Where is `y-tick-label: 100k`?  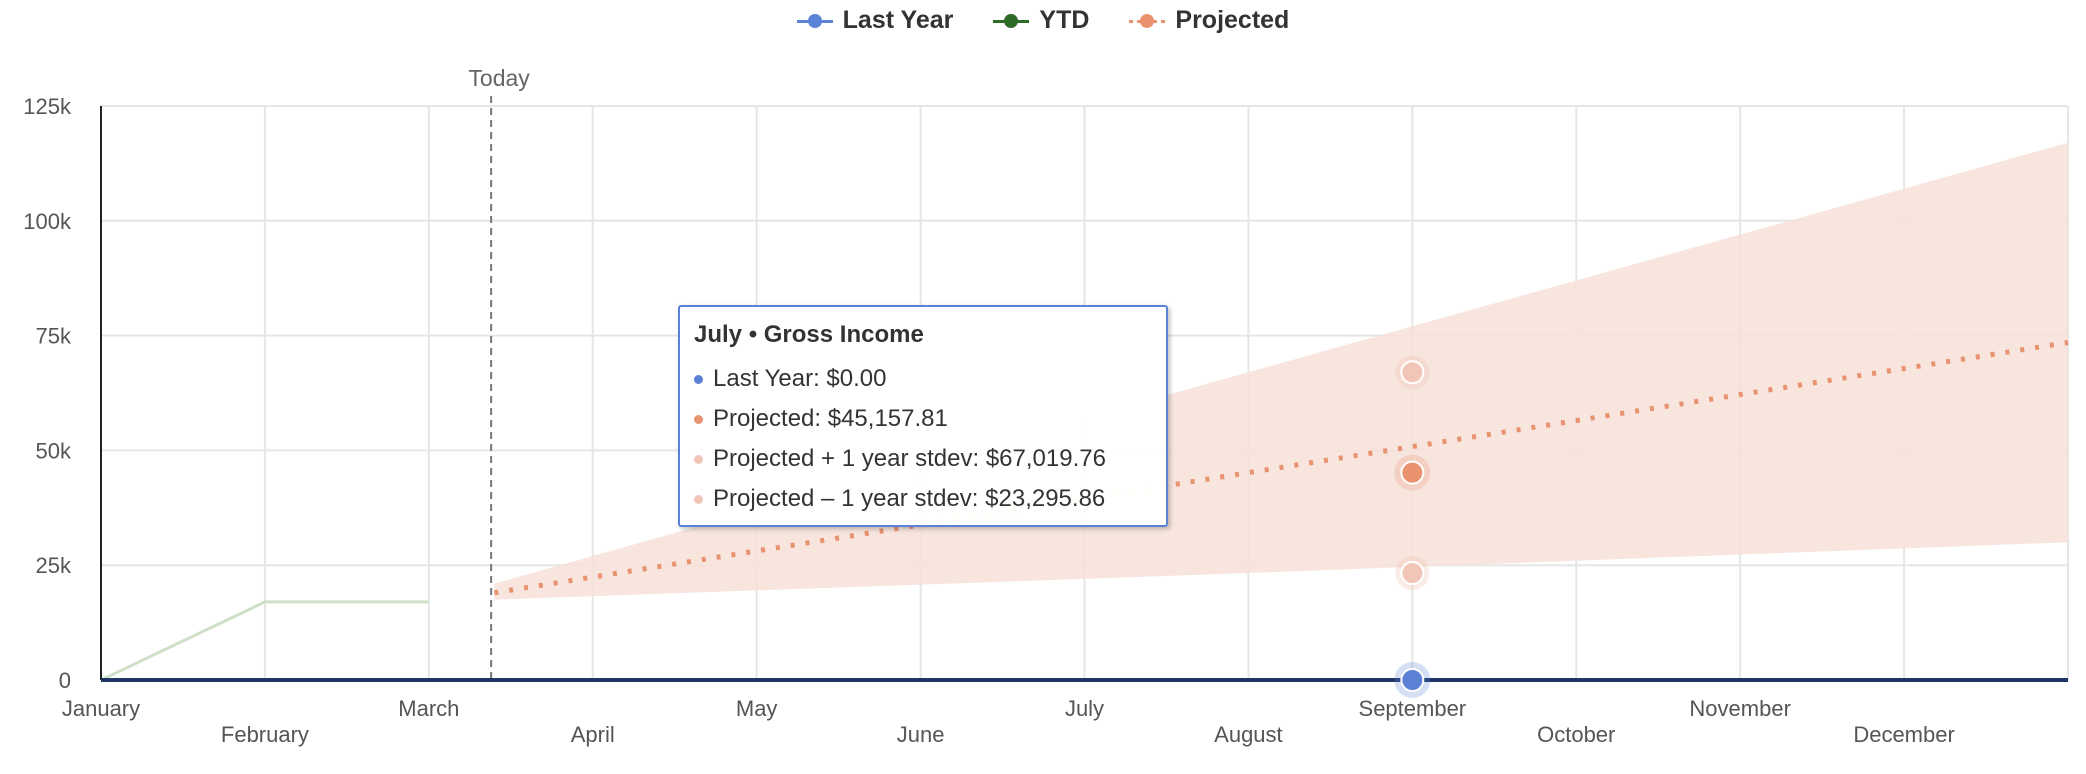 y-tick-label: 100k is located at coordinates (47, 221).